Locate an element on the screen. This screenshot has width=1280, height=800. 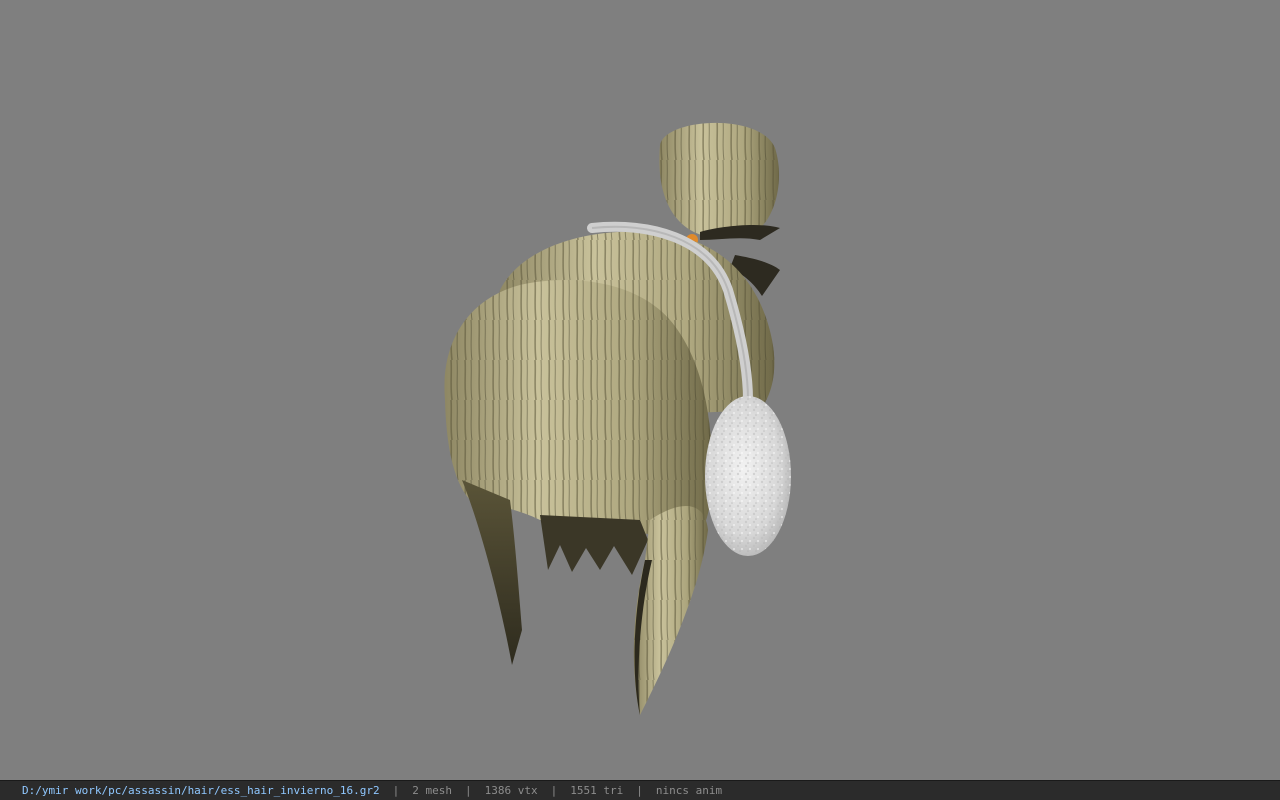
animation-status: nincs anim is located at coordinates (689, 790).